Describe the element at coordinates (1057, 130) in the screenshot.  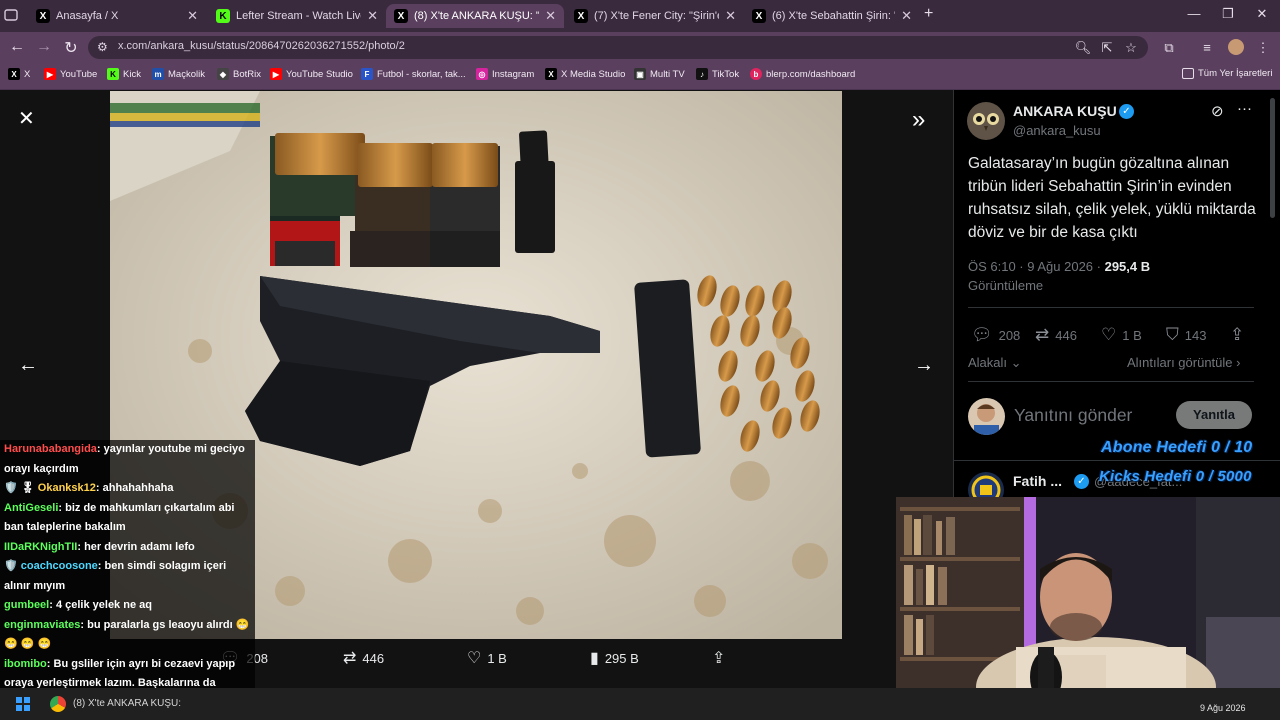
I see `author-handle: @ankara_kusu` at that location.